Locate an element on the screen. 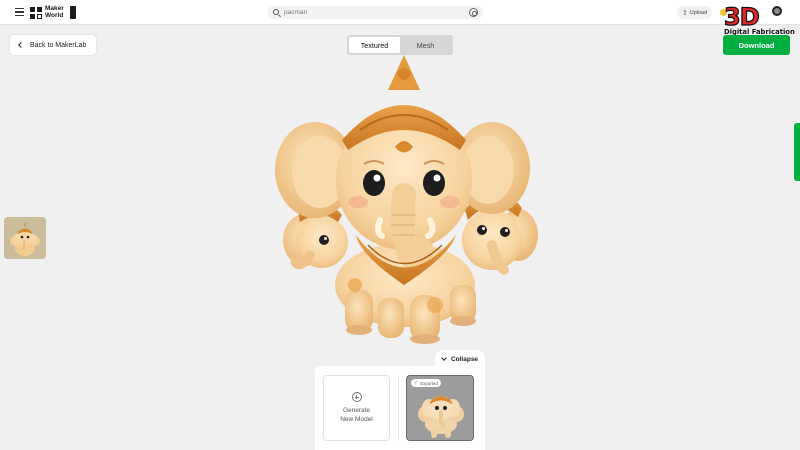  upload-button: ⇧ Upload is located at coordinates (694, 12).